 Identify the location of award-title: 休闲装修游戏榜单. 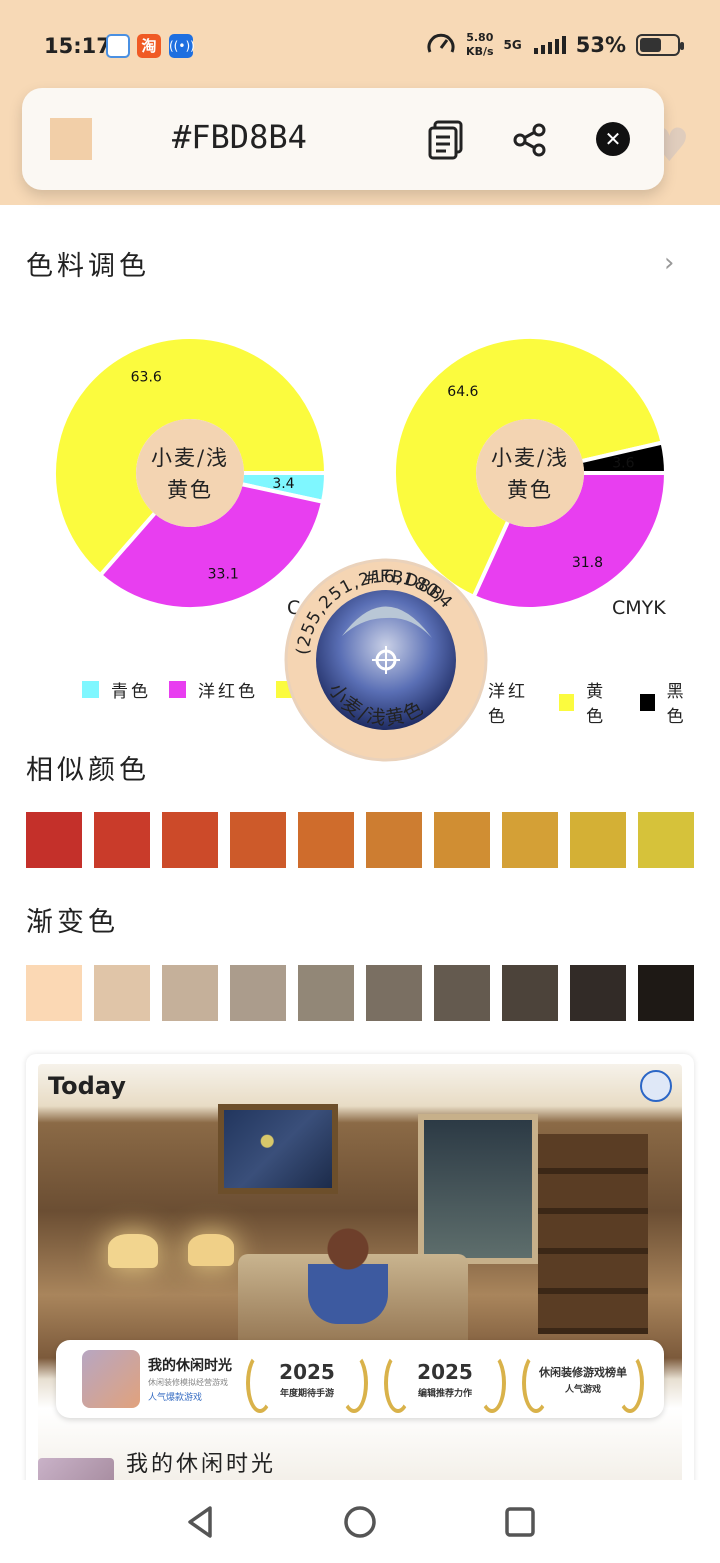
(583, 1372).